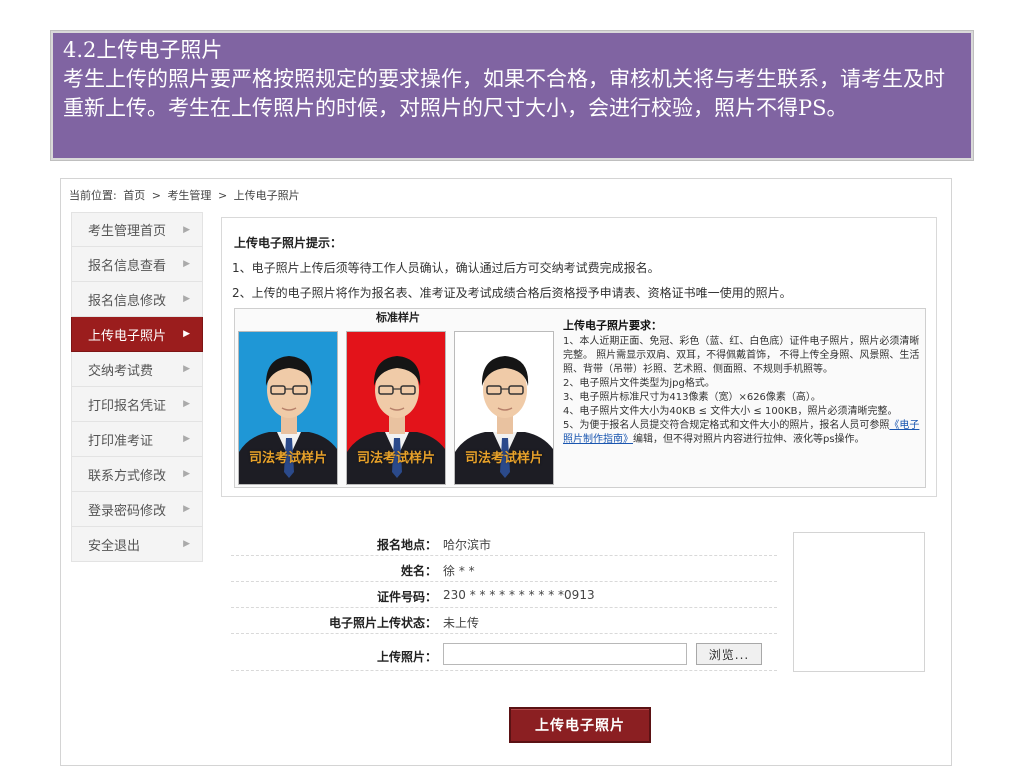 The width and height of the screenshot is (1024, 768). Describe the element at coordinates (504, 408) in the screenshot. I see `sample-photo-white: 司法考试样片` at that location.